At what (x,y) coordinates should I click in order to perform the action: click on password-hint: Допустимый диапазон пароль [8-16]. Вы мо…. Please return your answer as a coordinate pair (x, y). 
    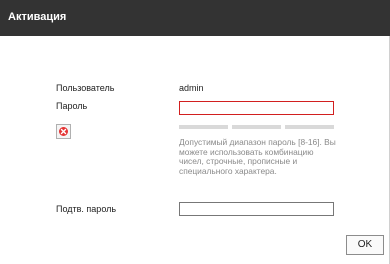
    Looking at the image, I should click on (257, 156).